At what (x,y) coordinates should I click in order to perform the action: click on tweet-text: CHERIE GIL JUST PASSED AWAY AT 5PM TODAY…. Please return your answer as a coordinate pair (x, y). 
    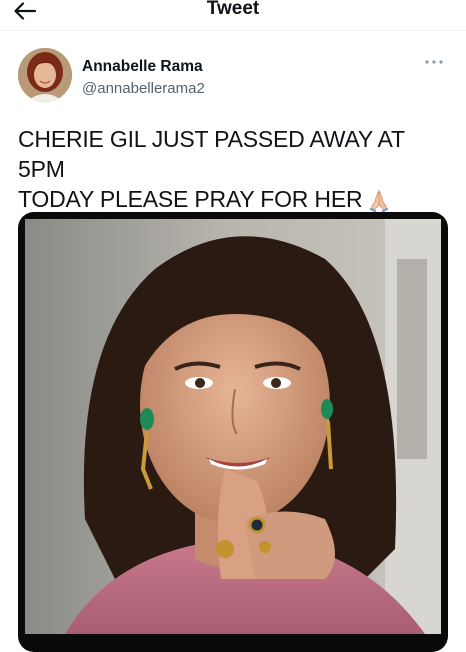
    Looking at the image, I should click on (233, 171).